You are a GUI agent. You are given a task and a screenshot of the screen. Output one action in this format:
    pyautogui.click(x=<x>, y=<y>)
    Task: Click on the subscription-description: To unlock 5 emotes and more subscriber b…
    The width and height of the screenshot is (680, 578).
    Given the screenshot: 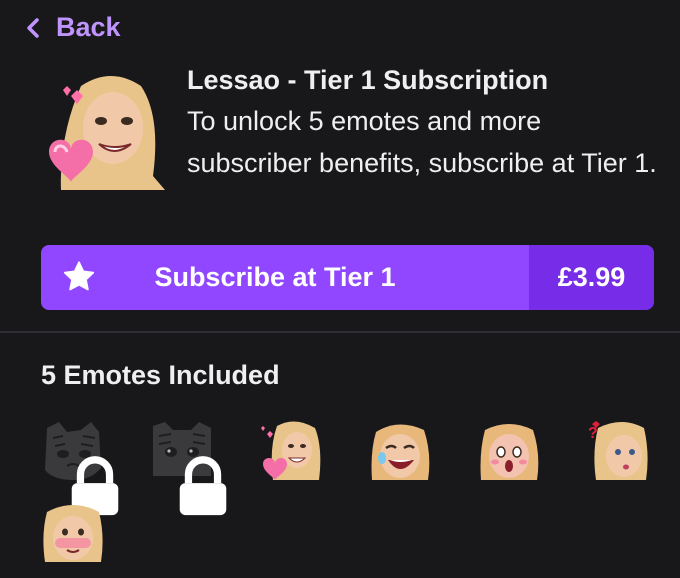 What is the action you would take?
    pyautogui.click(x=422, y=142)
    